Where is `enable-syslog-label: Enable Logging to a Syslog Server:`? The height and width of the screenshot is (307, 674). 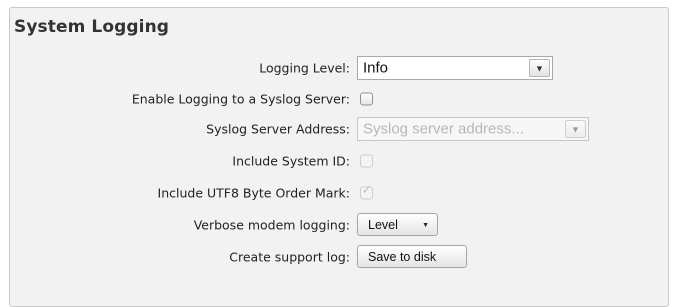
enable-syslog-label: Enable Logging to a Syslog Server: is located at coordinates (240, 99).